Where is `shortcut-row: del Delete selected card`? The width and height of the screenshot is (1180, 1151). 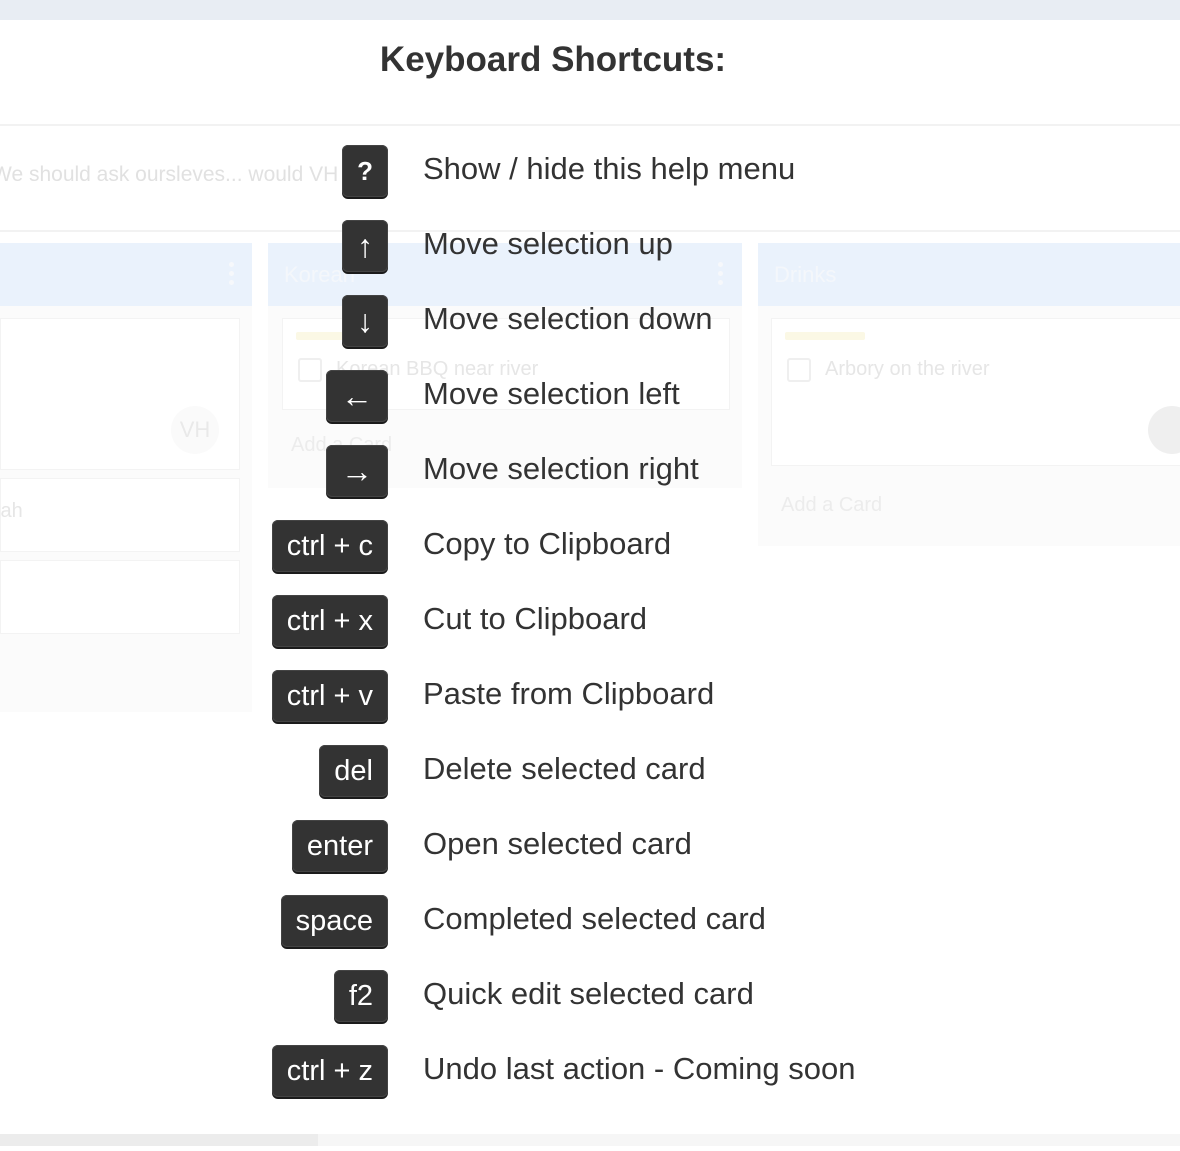 shortcut-row: del Delete selected card is located at coordinates (590, 773).